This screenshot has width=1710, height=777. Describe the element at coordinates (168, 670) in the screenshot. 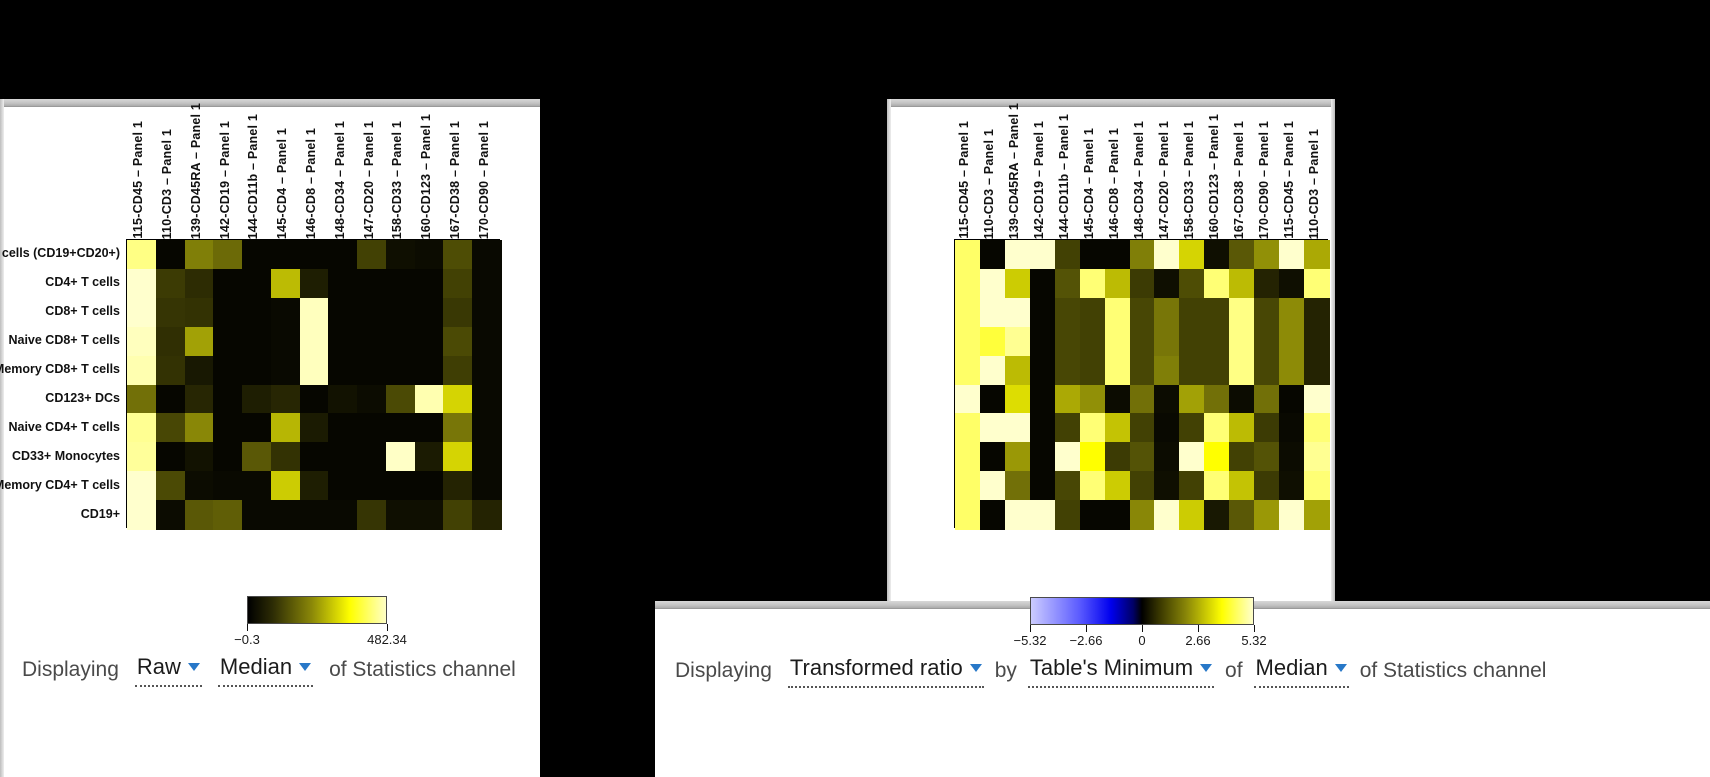

I see `left-statistic-dropdown: Raw` at that location.